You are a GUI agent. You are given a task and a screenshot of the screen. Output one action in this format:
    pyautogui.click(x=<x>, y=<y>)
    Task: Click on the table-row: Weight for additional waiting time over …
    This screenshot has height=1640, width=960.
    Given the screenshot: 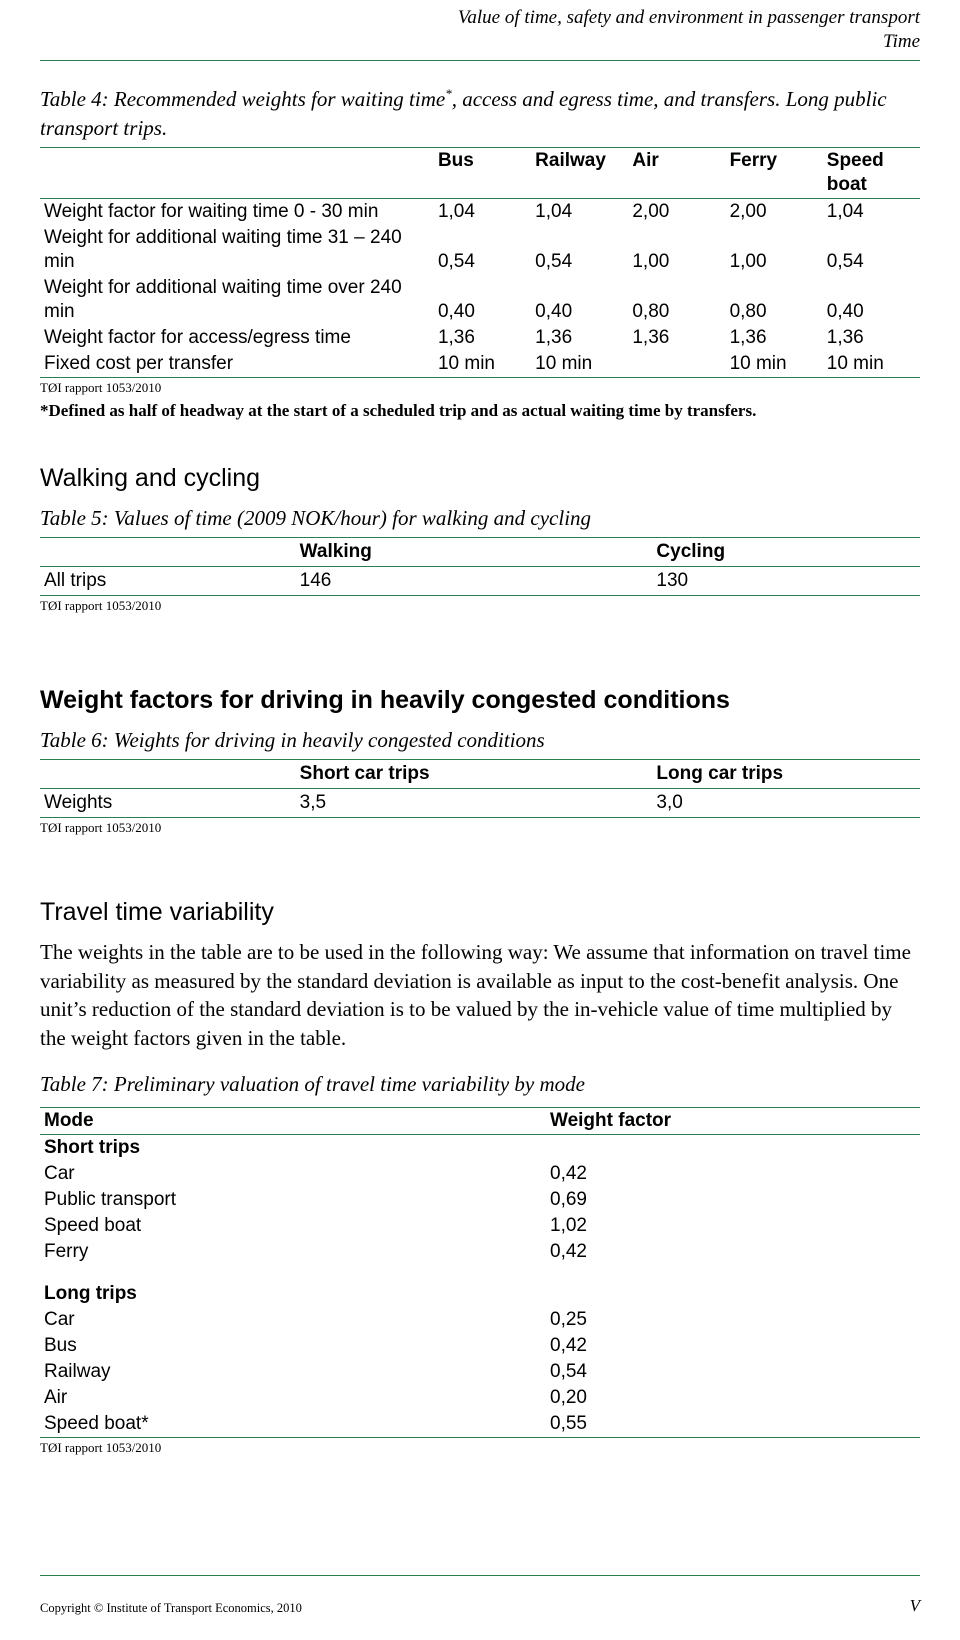 What is the action you would take?
    pyautogui.click(x=480, y=300)
    